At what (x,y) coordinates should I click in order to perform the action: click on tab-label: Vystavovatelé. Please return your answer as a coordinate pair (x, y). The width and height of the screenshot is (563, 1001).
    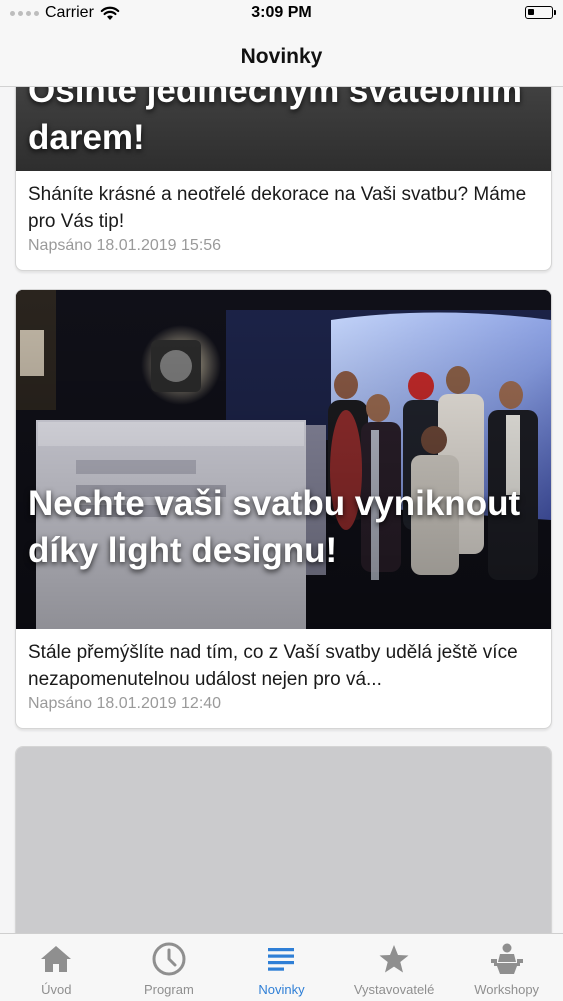
    Looking at the image, I should click on (394, 989).